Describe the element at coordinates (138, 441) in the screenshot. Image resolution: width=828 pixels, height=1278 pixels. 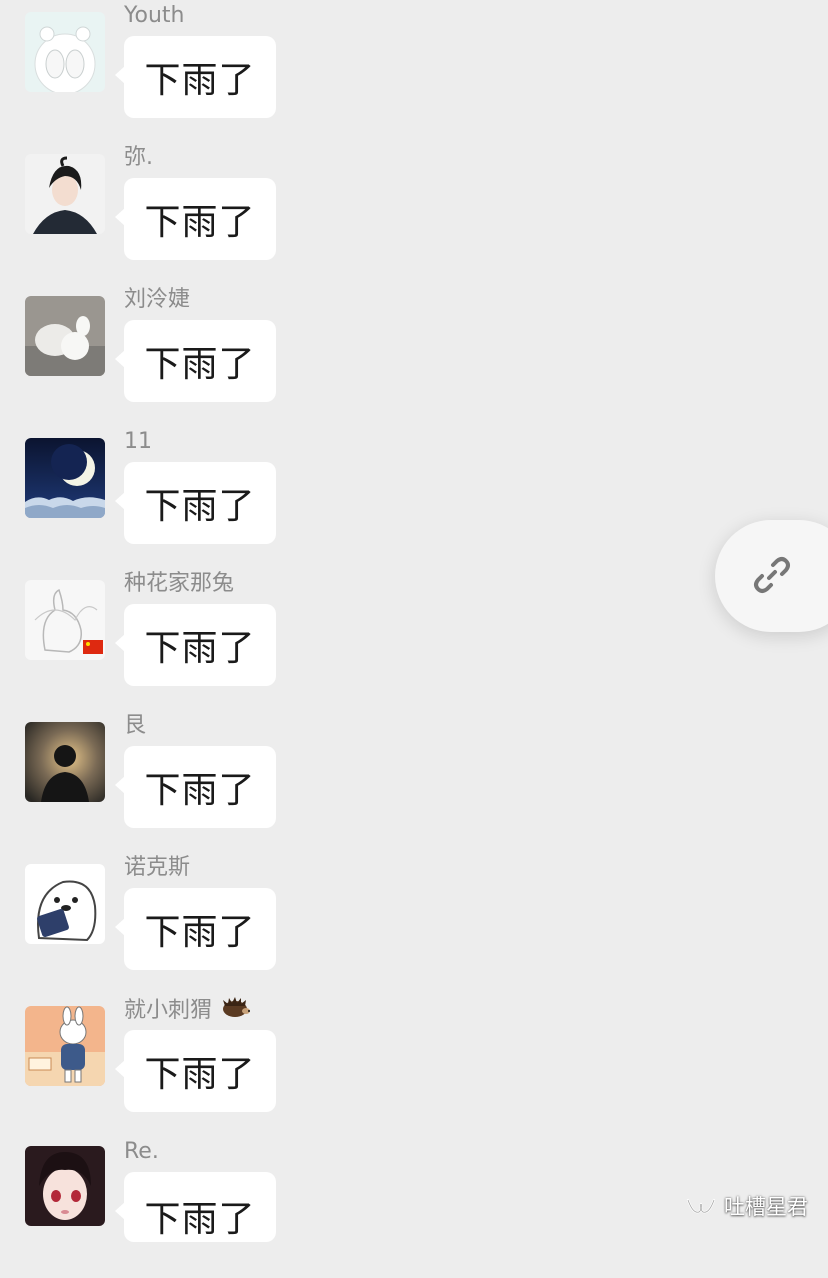
I see `sender-name: 11` at that location.